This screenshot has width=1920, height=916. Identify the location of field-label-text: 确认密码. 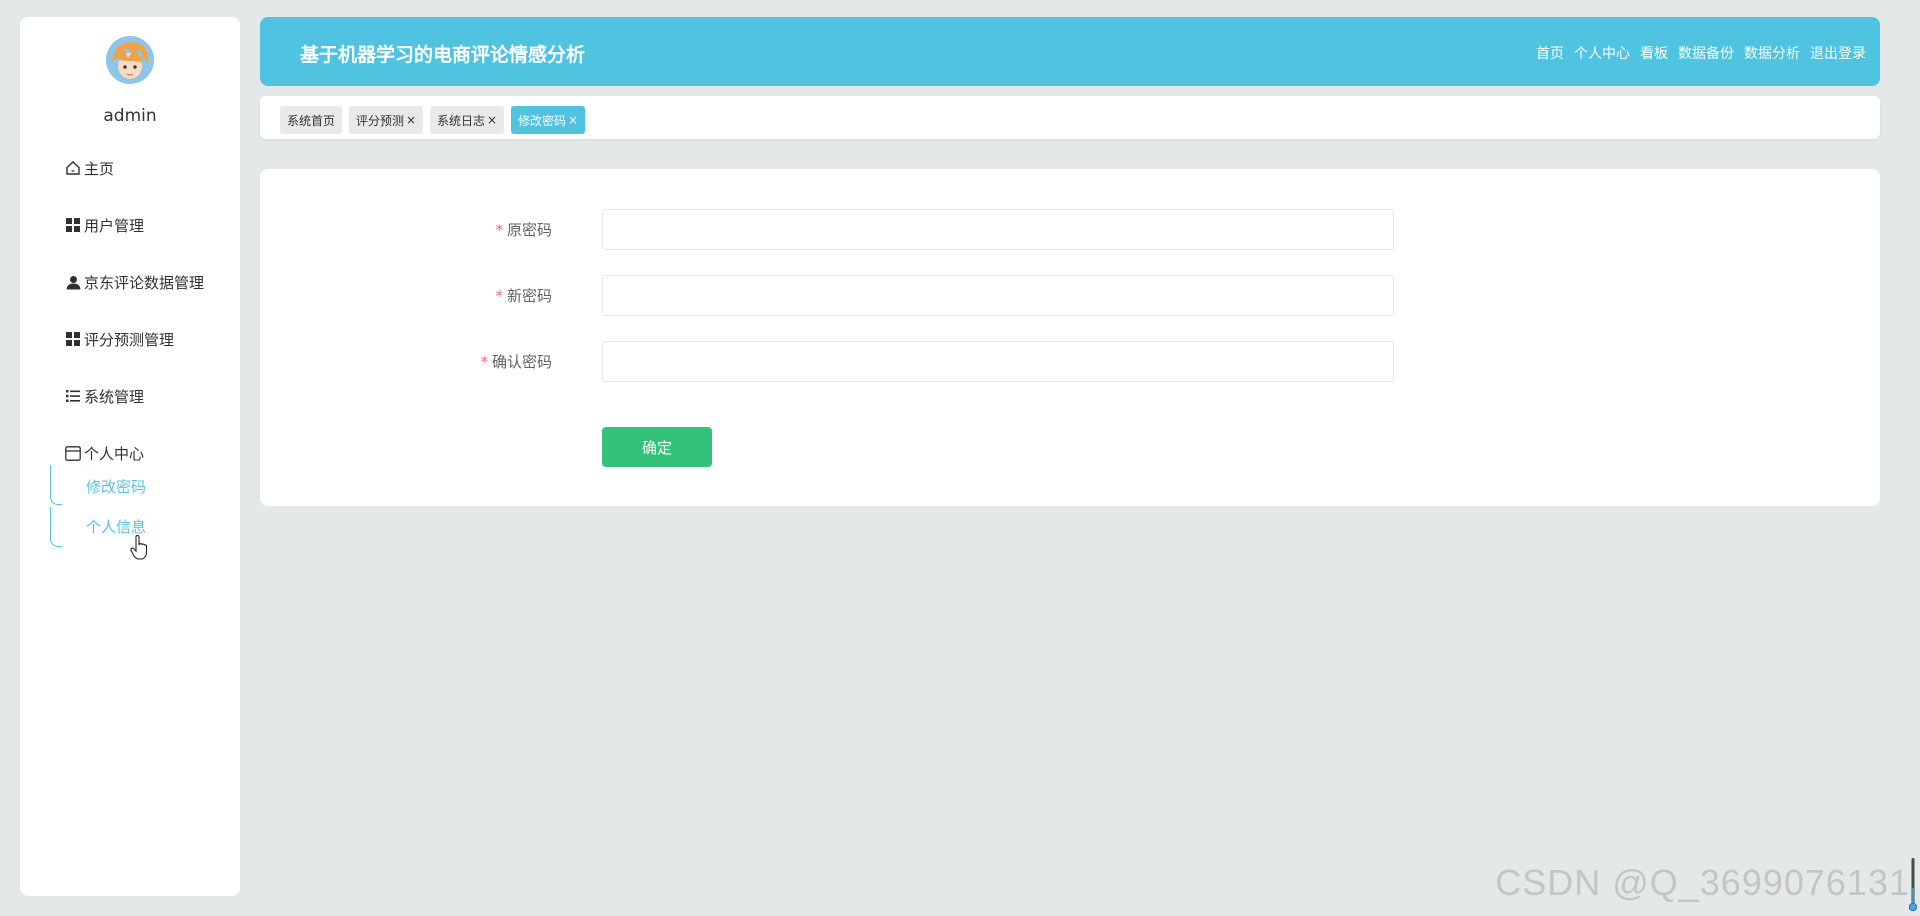
(521, 362).